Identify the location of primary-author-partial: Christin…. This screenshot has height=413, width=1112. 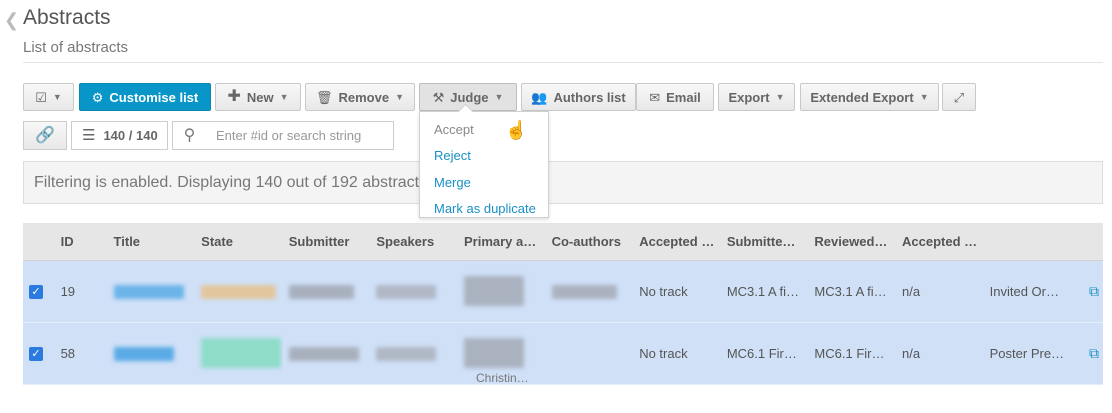
(502, 377).